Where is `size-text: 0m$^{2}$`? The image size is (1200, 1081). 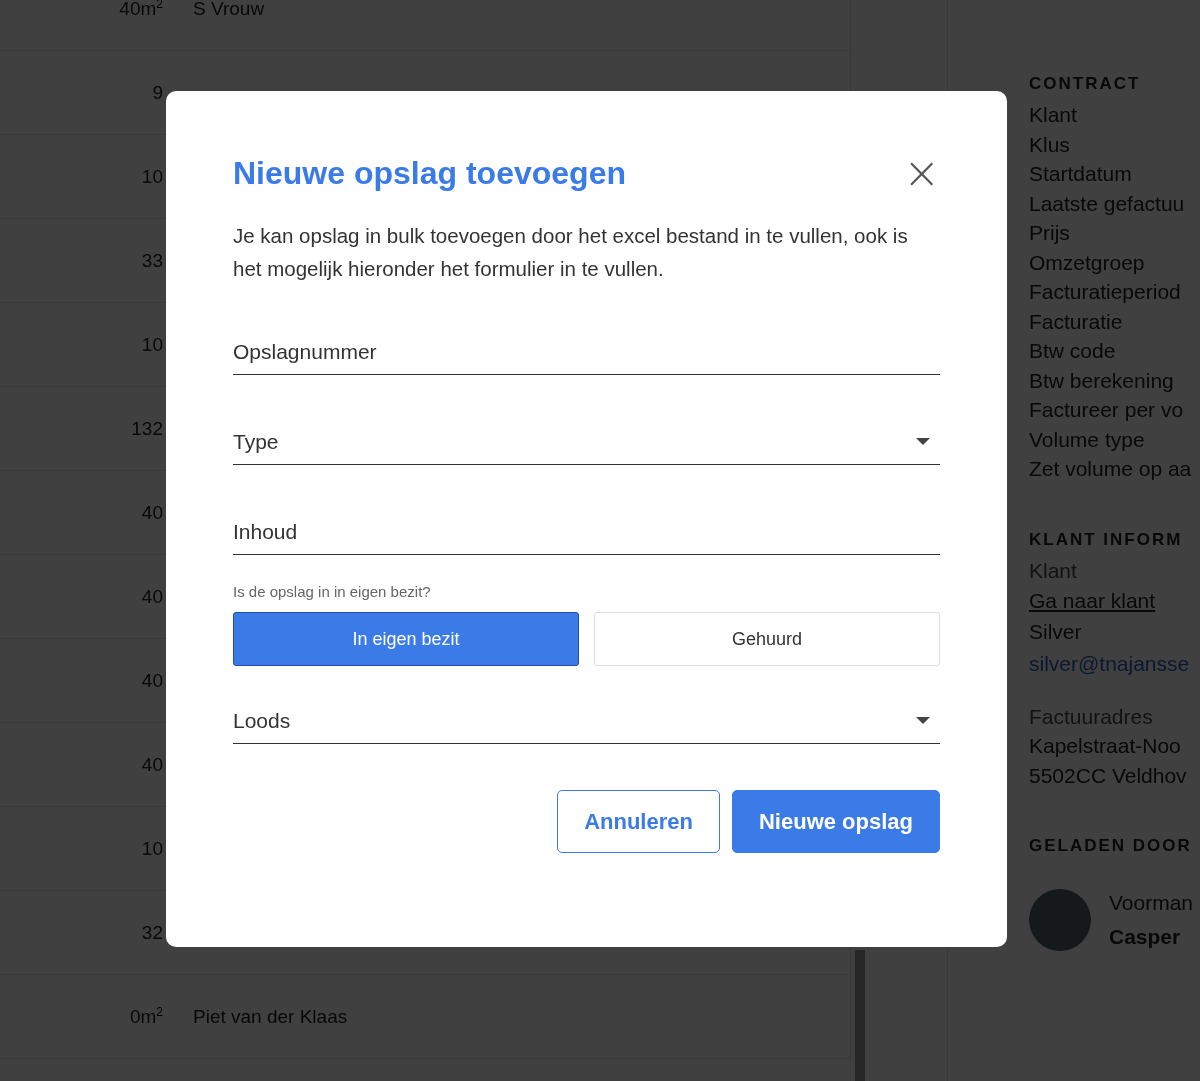 size-text: 0m$^{2}$ is located at coordinates (145, 1016).